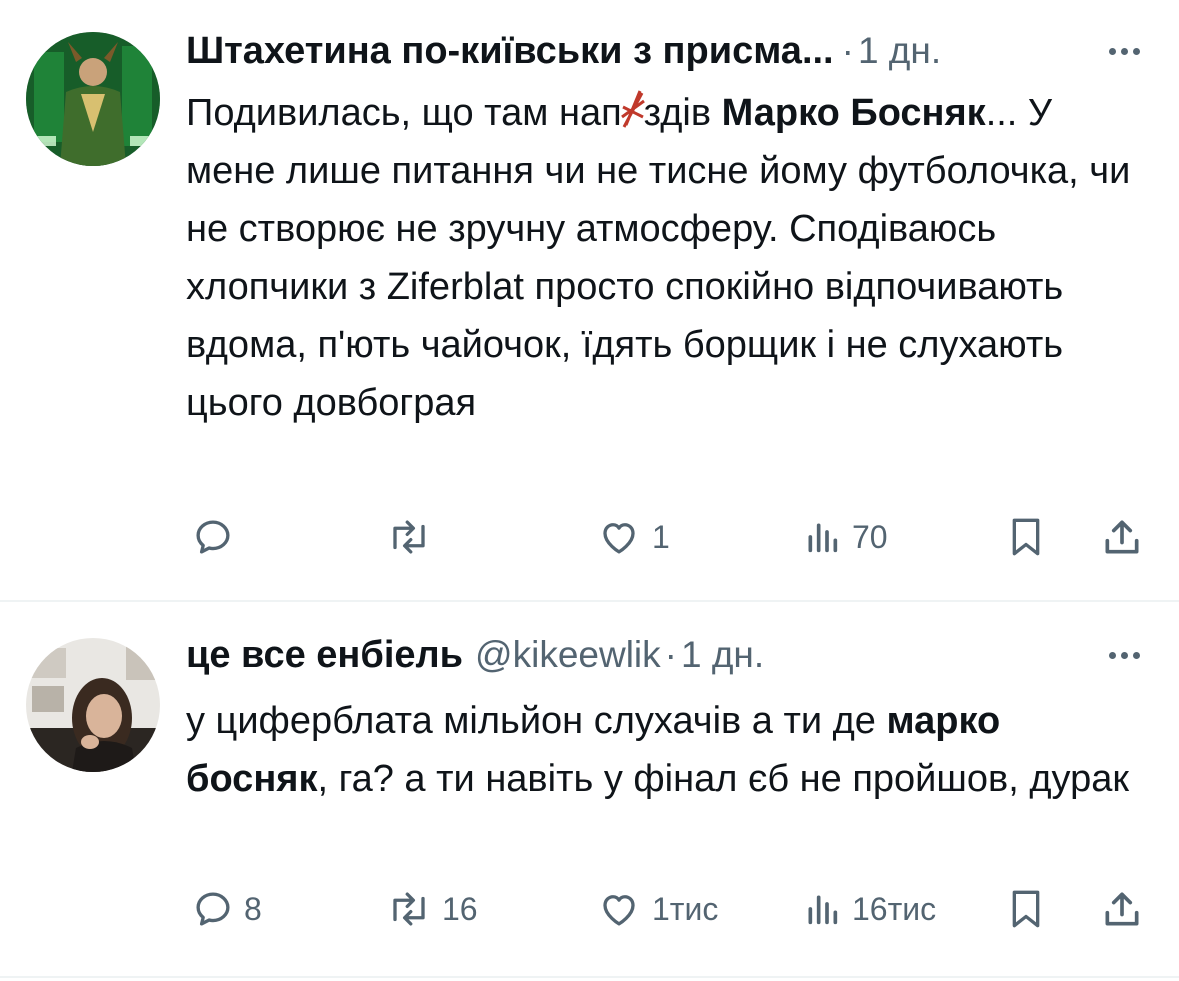 The height and width of the screenshot is (981, 1179). What do you see at coordinates (853, 113) in the screenshot?
I see `mentioned-name: Марко Босняк` at bounding box center [853, 113].